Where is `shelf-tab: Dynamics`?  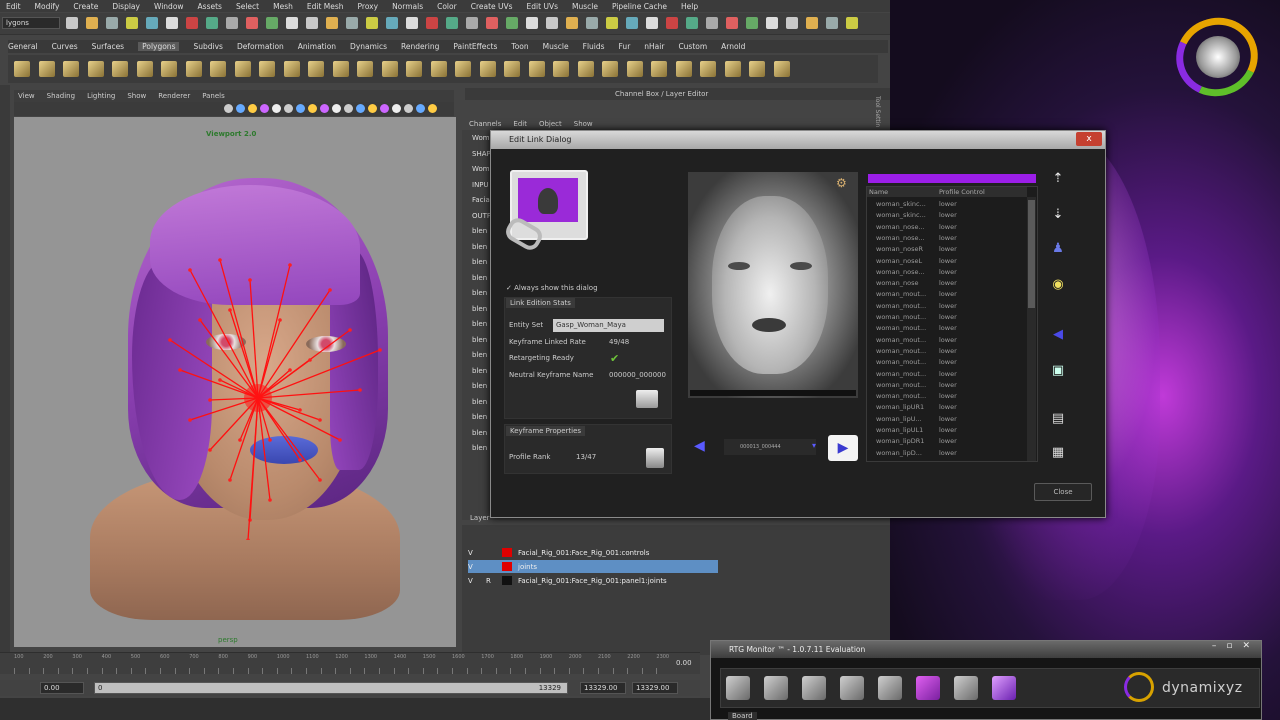 shelf-tab: Dynamics is located at coordinates (368, 46).